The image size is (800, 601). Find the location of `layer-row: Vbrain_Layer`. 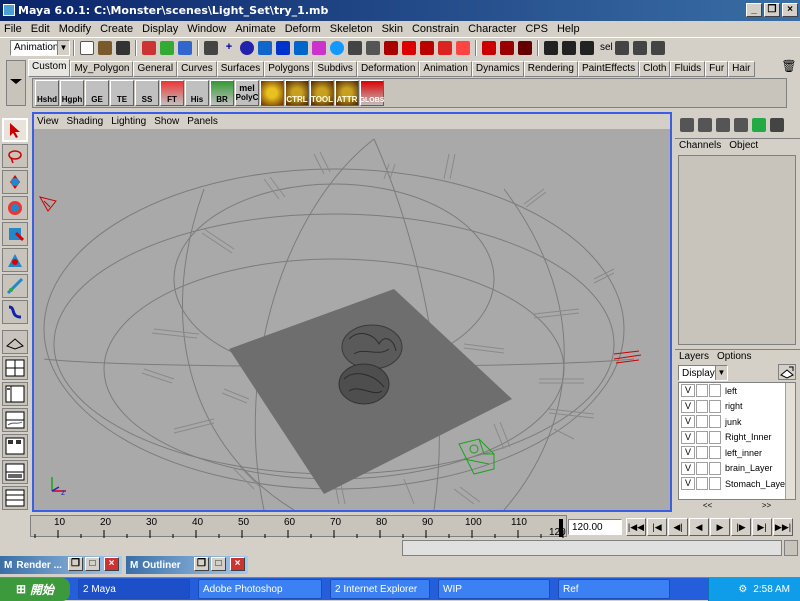

layer-row: Vbrain_Layer is located at coordinates (737, 469).